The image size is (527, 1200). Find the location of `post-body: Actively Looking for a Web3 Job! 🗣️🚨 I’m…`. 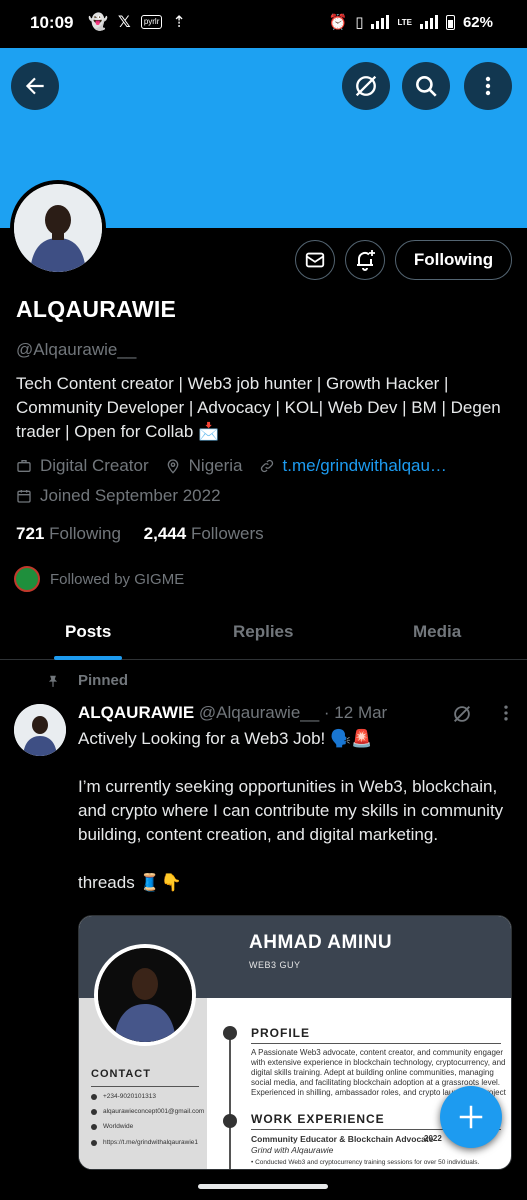

post-body: Actively Looking for a Web3 Job! 🗣️🚨 I’m… is located at coordinates (298, 811).